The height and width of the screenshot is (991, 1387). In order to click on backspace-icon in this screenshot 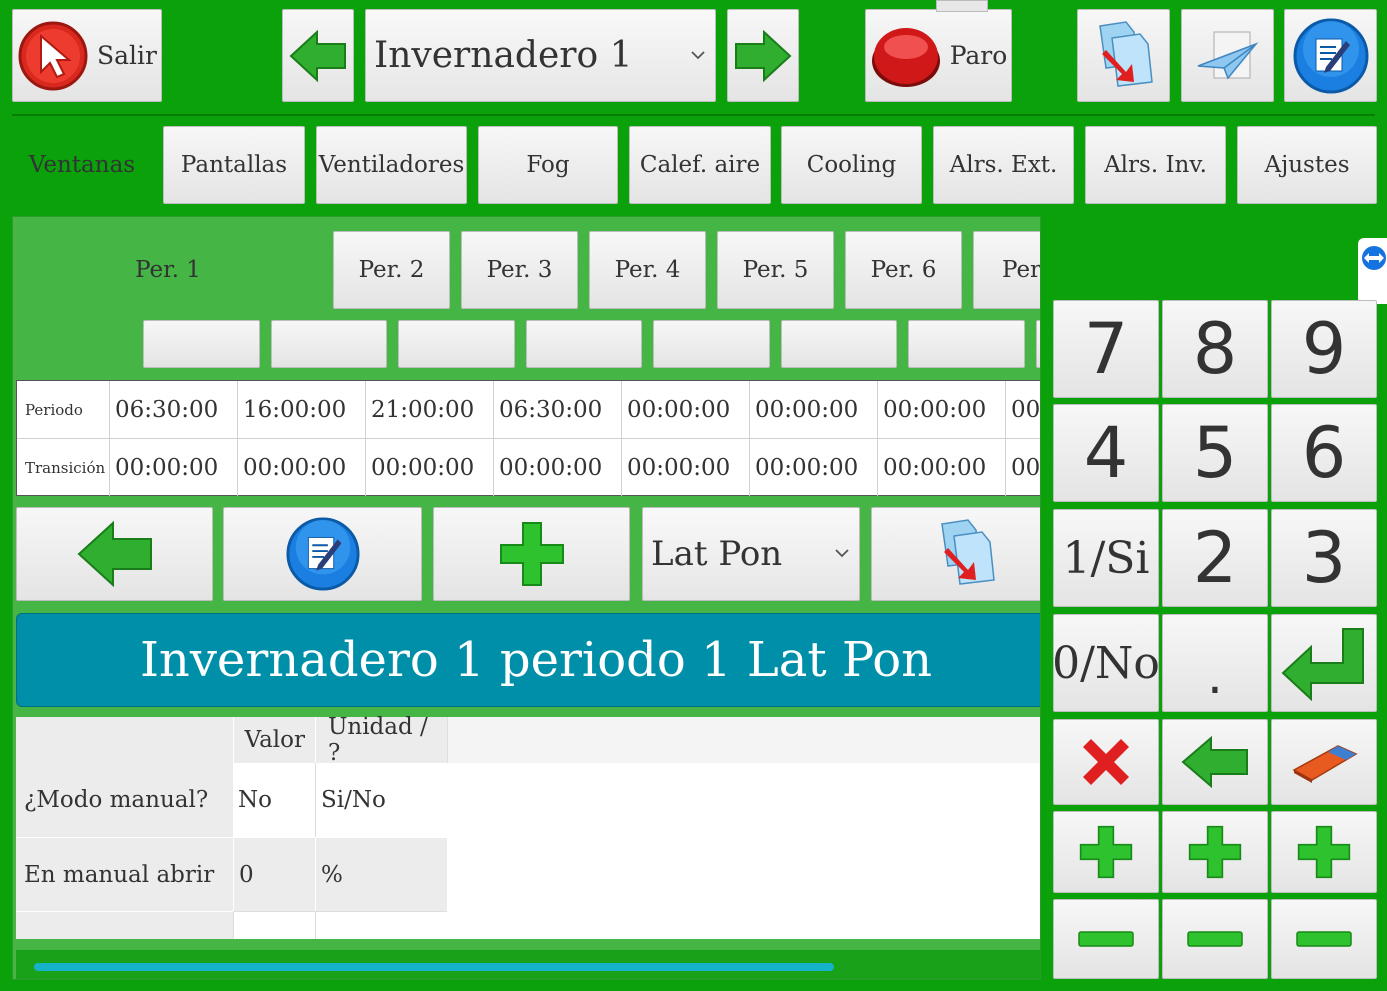, I will do `click(1215, 762)`.